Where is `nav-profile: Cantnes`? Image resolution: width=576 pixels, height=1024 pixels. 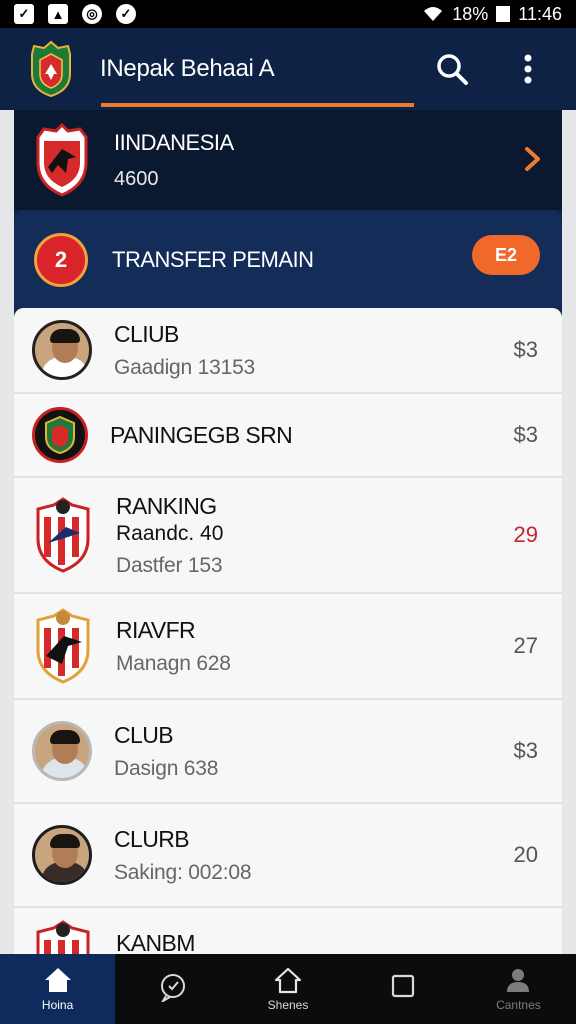 nav-profile: Cantnes is located at coordinates (518, 989).